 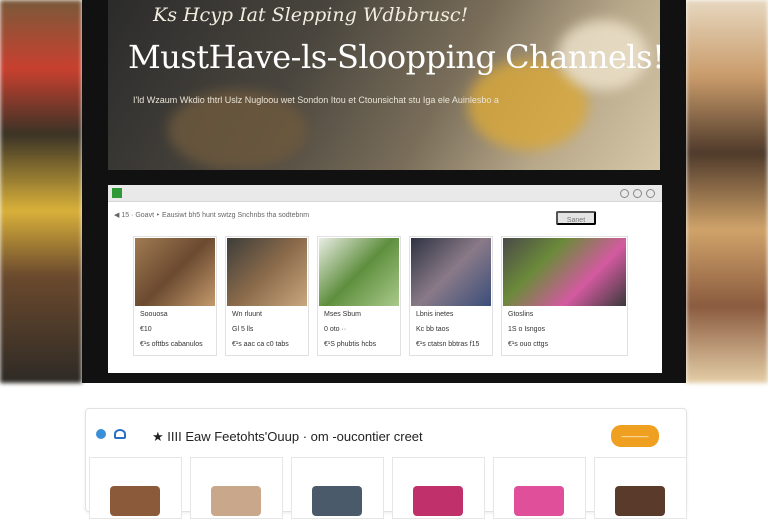 What do you see at coordinates (394, 57) in the screenshot?
I see `hero-title: MustHave-ls-Sloopping Channels!` at bounding box center [394, 57].